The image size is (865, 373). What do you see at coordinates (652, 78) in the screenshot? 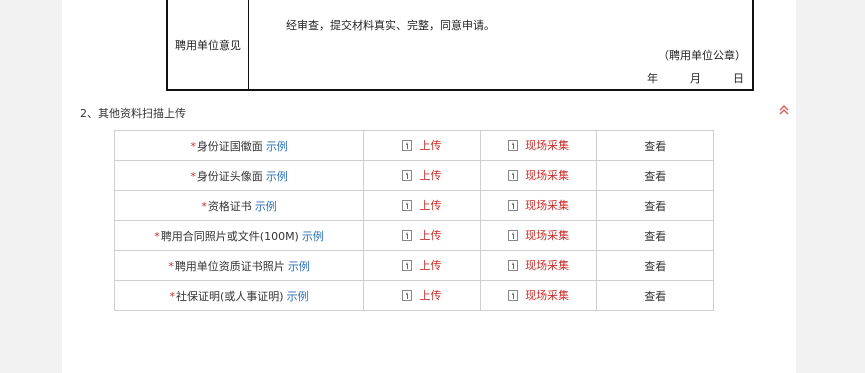
I see `date-year-label: 年` at bounding box center [652, 78].